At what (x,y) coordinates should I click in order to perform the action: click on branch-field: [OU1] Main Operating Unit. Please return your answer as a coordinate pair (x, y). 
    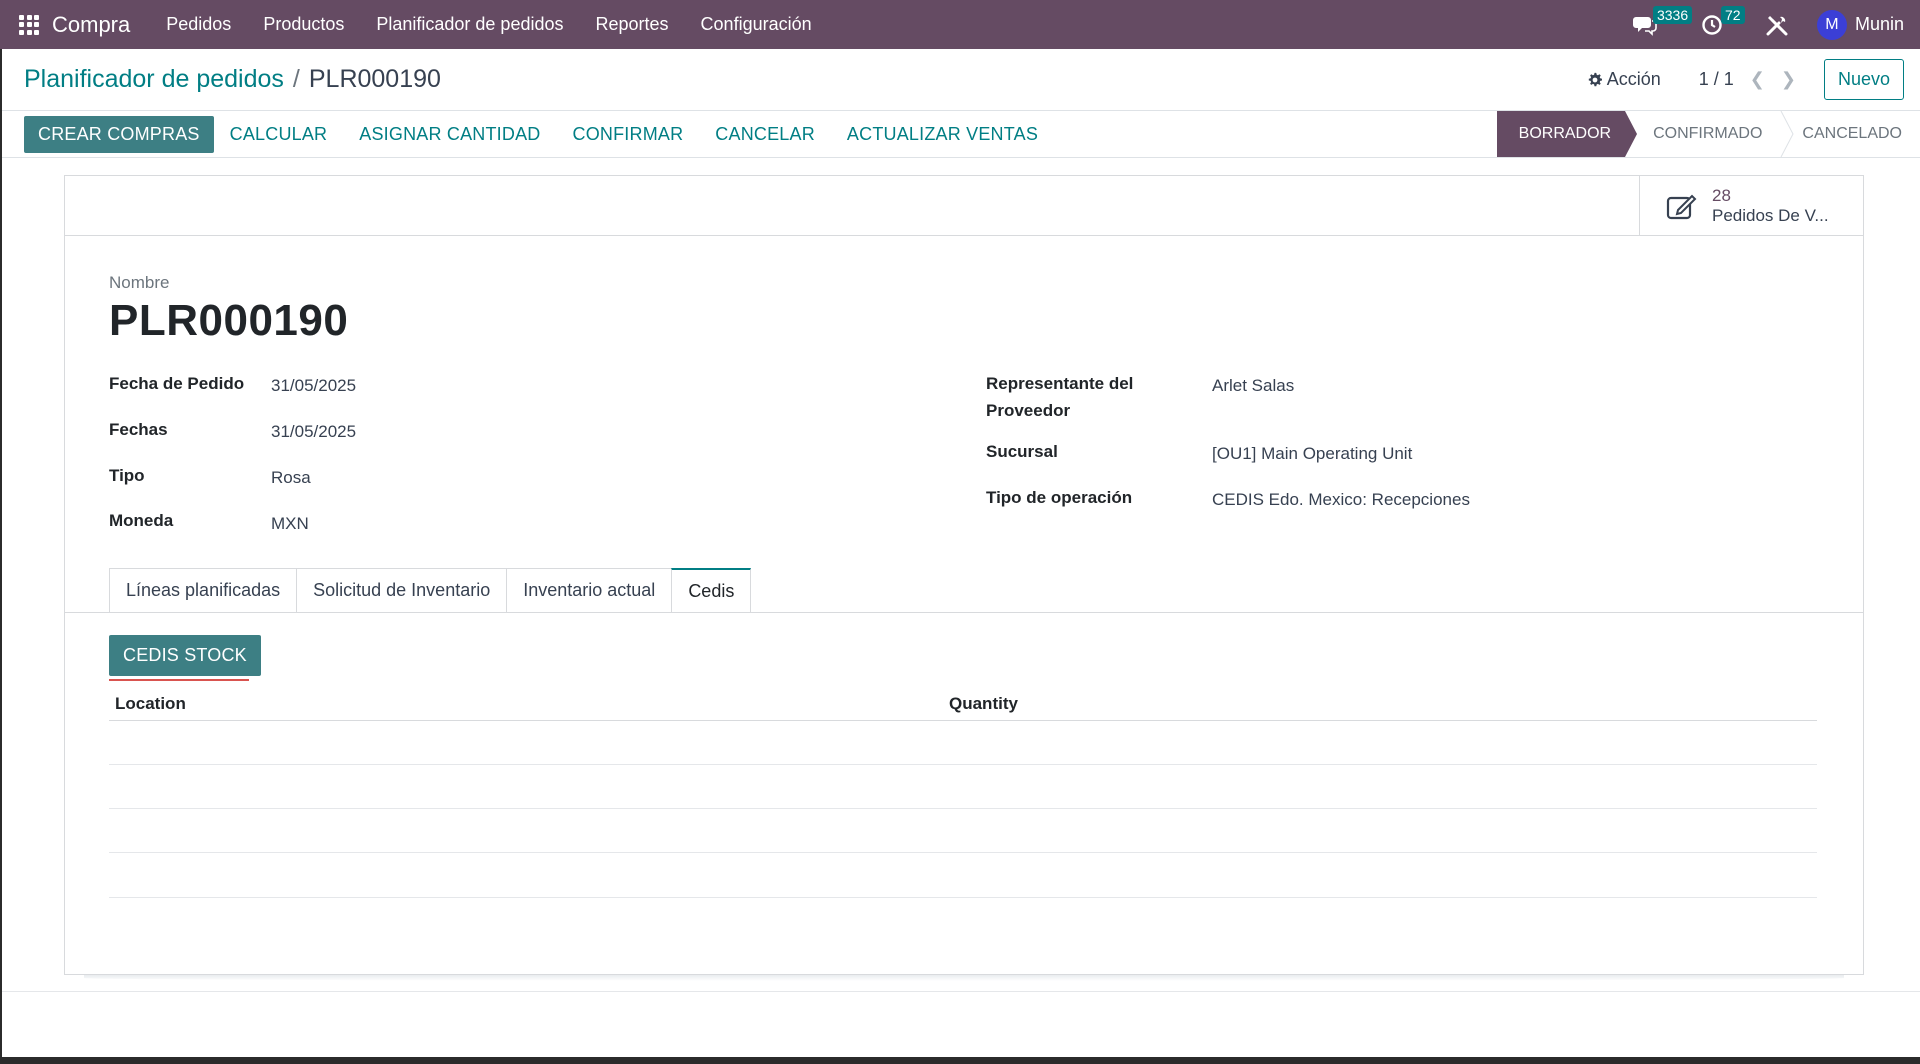
    Looking at the image, I should click on (1312, 454).